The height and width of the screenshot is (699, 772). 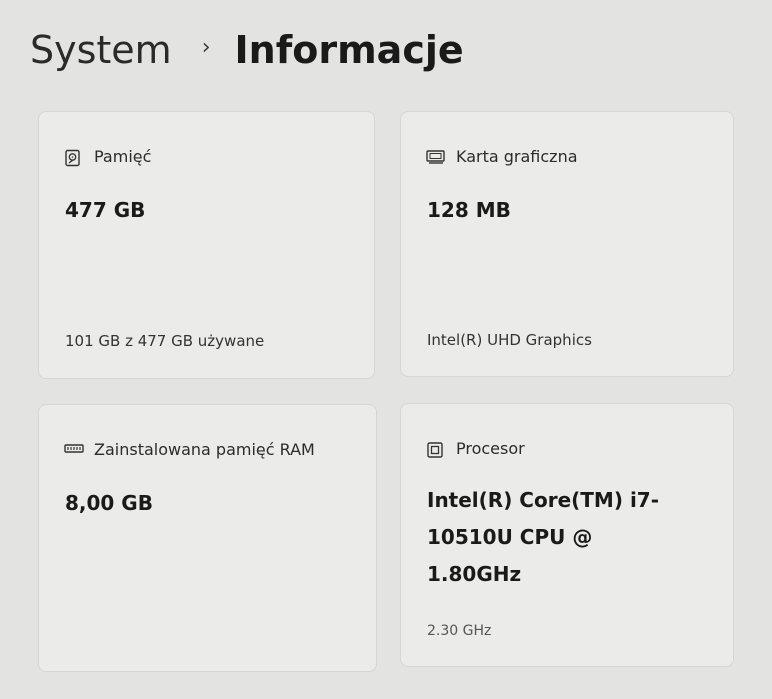 I want to click on breadcrumb: System › Informacje, so click(x=247, y=50).